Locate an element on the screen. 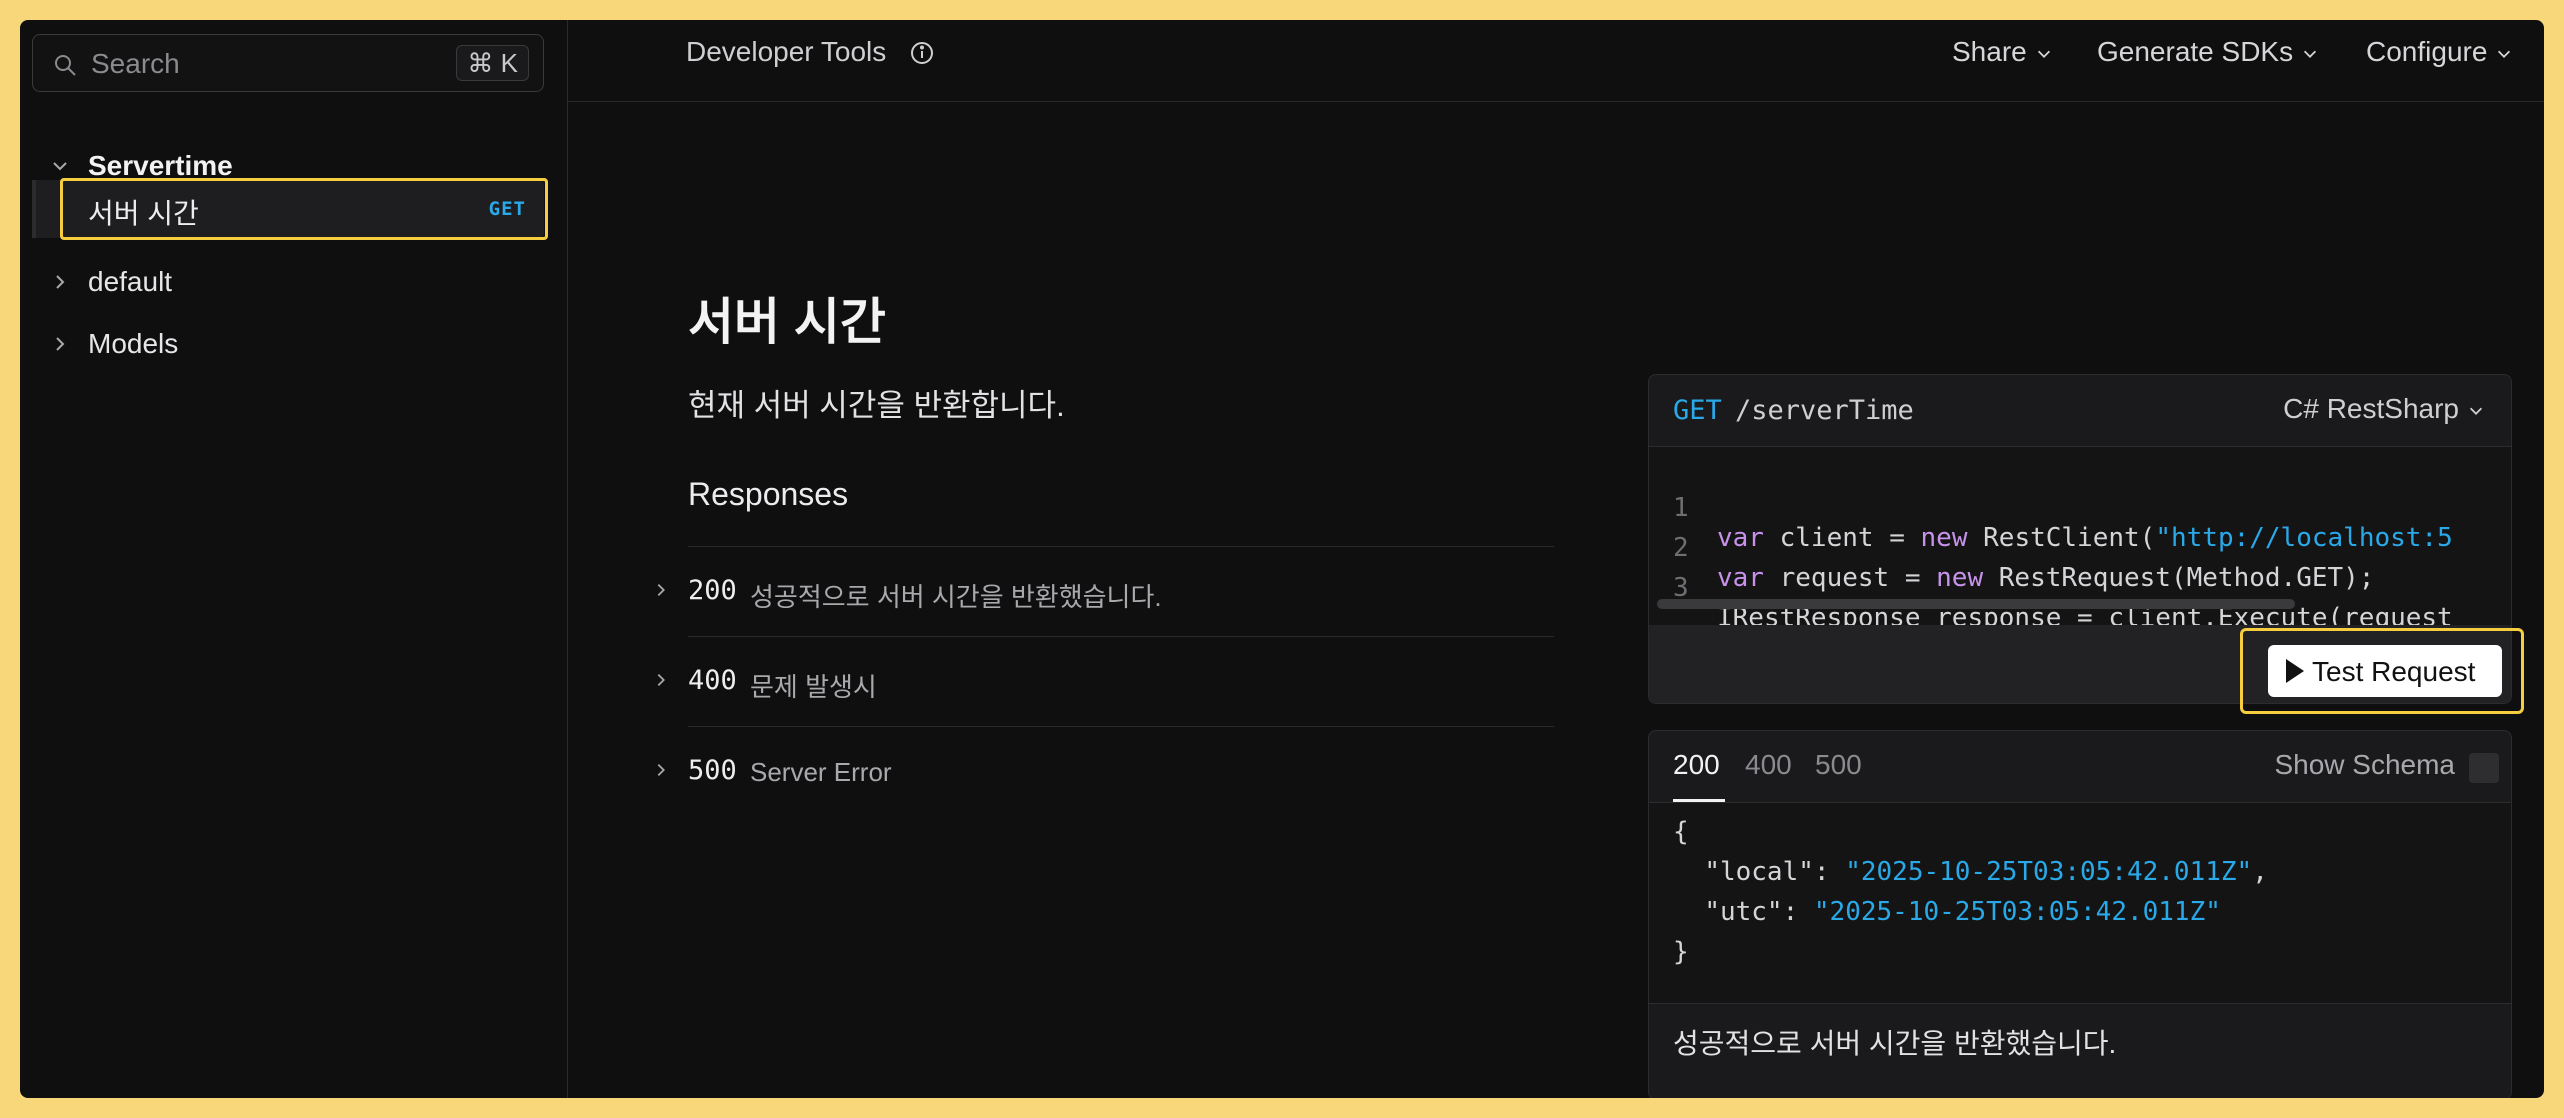  generate-sdks-label: Generate SDKs is located at coordinates (2195, 51).